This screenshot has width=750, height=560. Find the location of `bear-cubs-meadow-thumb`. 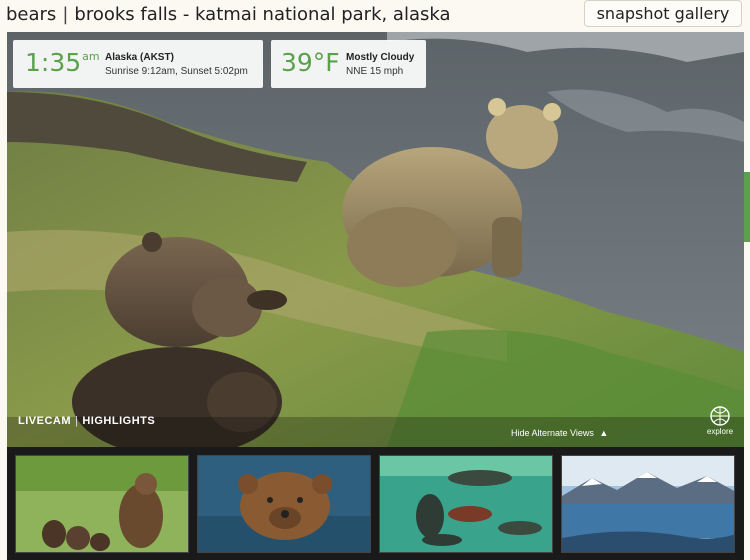

bear-cubs-meadow-thumb is located at coordinates (102, 504).